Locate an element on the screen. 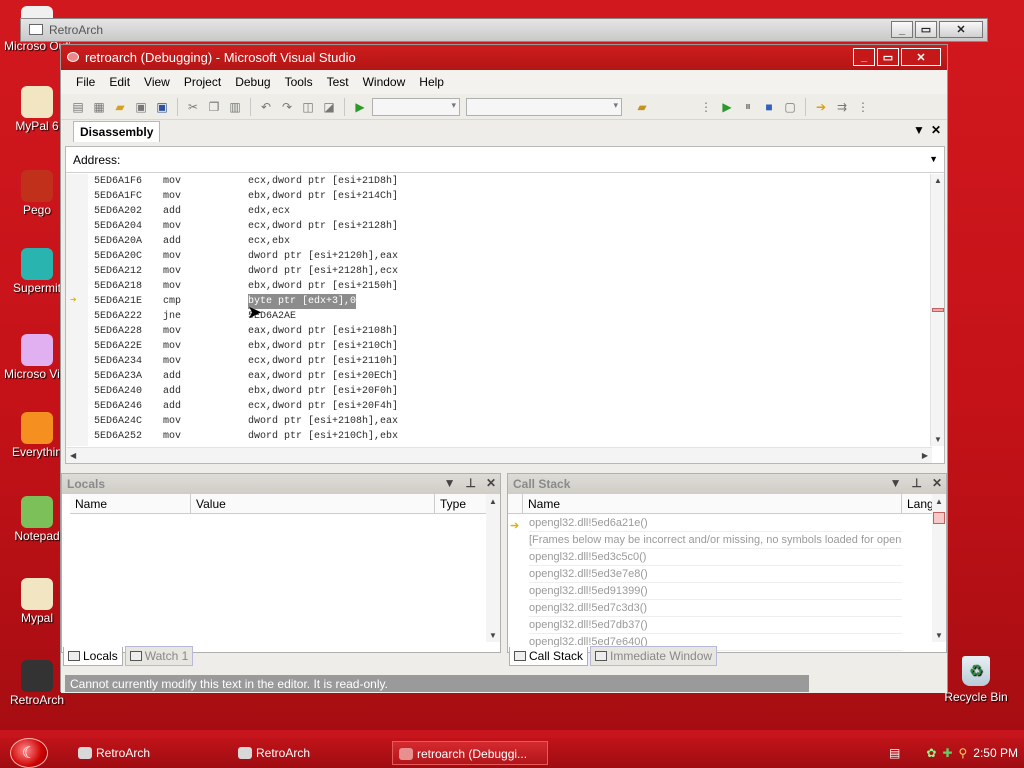  copy-icon: ❐ is located at coordinates (214, 107).